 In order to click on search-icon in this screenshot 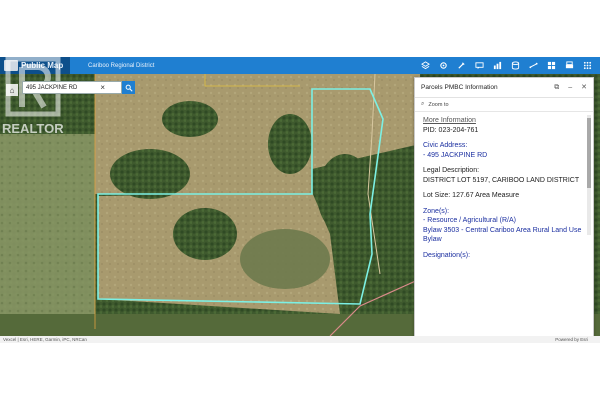, I will do `click(129, 88)`.